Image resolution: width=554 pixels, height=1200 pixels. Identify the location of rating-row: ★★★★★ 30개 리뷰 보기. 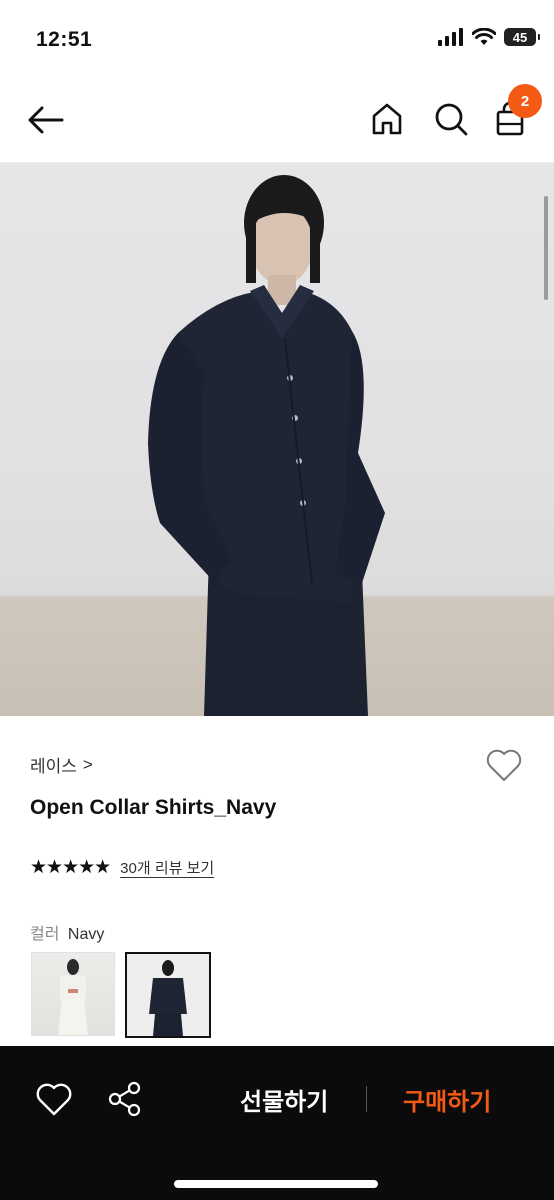
(122, 867).